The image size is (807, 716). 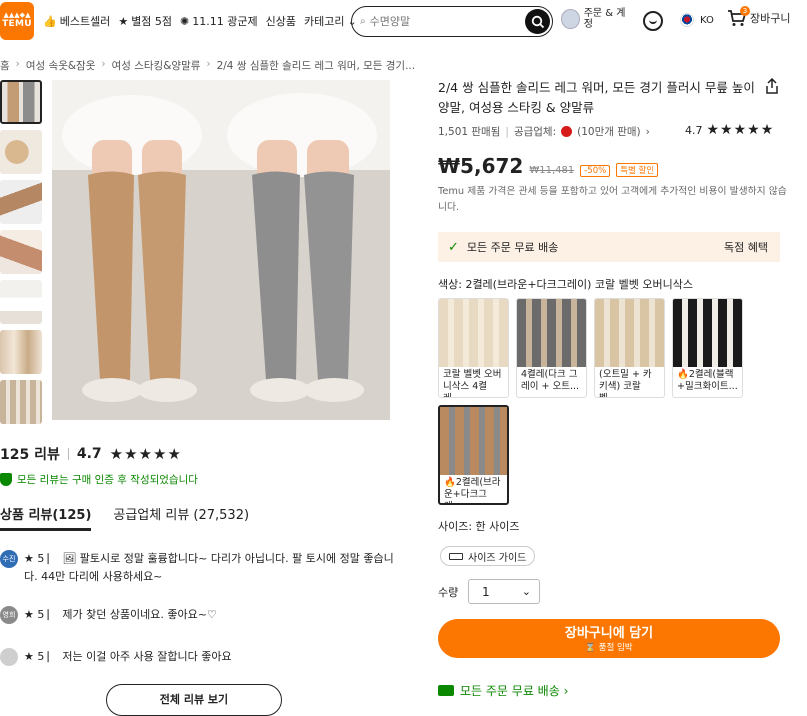 What do you see at coordinates (6, 479) in the screenshot?
I see `shield-icon` at bounding box center [6, 479].